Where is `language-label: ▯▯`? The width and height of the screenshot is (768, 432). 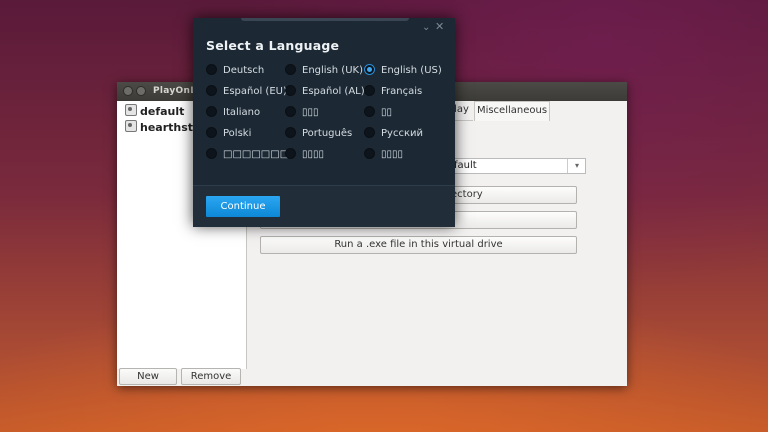
language-label: ▯▯ is located at coordinates (387, 112).